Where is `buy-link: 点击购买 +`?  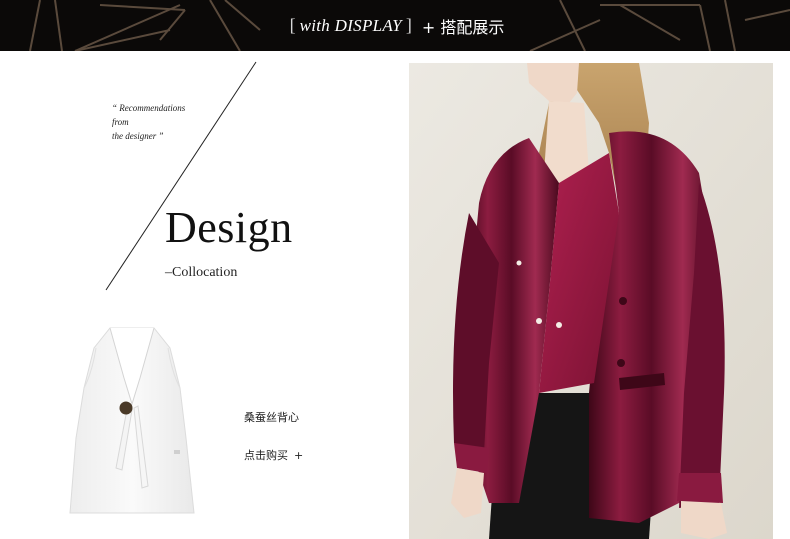 buy-link: 点击购买 + is located at coordinates (273, 455).